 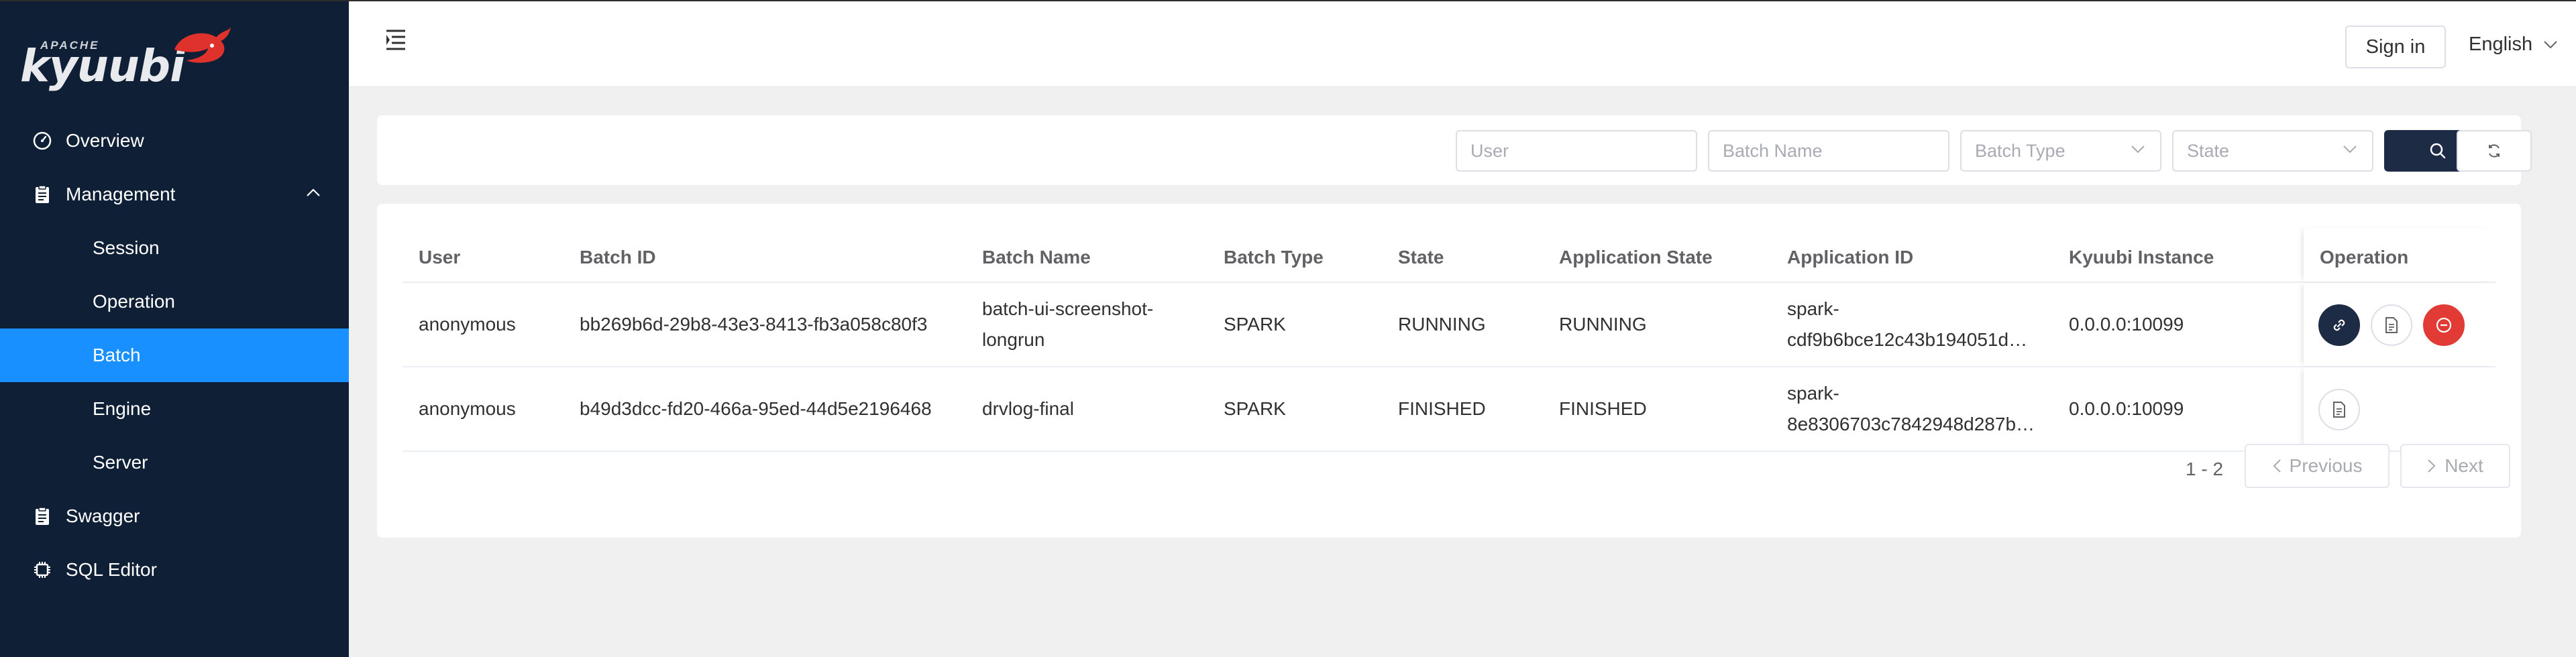 I want to click on stop-batch-button, so click(x=2444, y=325).